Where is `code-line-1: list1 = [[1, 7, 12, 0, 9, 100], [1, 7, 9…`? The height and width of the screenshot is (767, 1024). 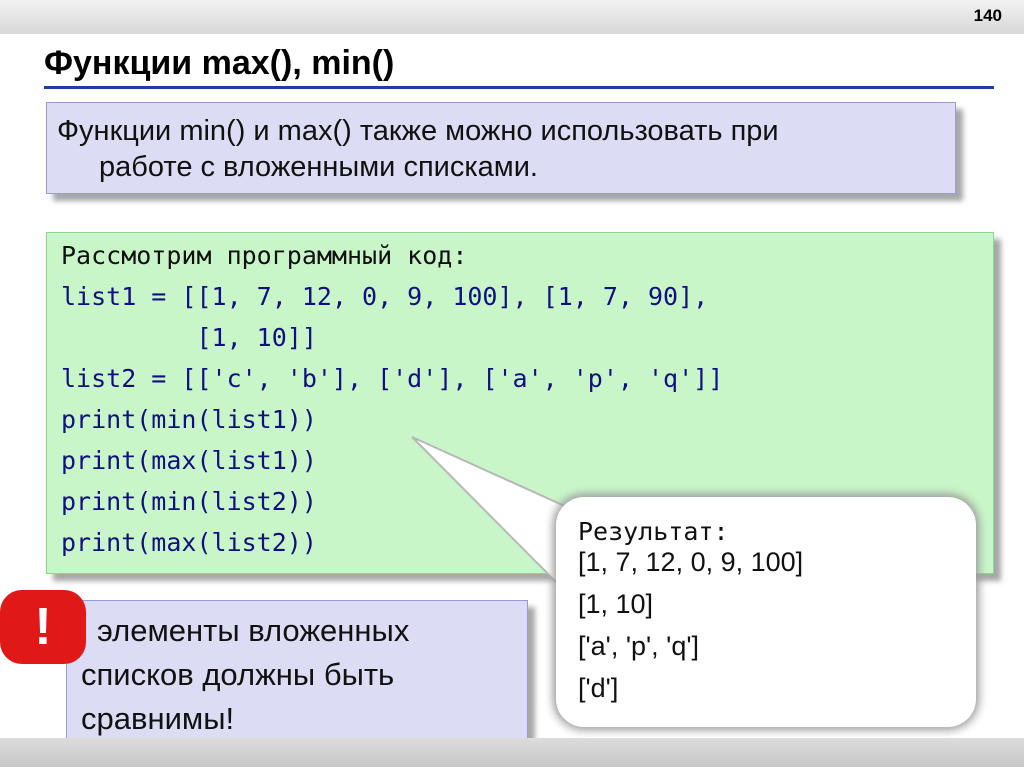
code-line-1: list1 = [[1, 7, 12, 0, 9, 100], [1, 7, 9… is located at coordinates (385, 296).